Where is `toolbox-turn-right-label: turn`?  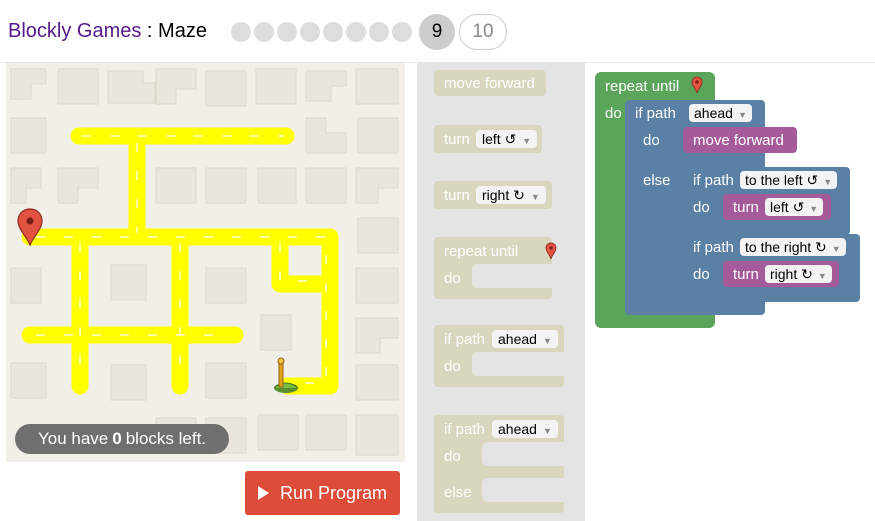
toolbox-turn-right-label: turn is located at coordinates (457, 195).